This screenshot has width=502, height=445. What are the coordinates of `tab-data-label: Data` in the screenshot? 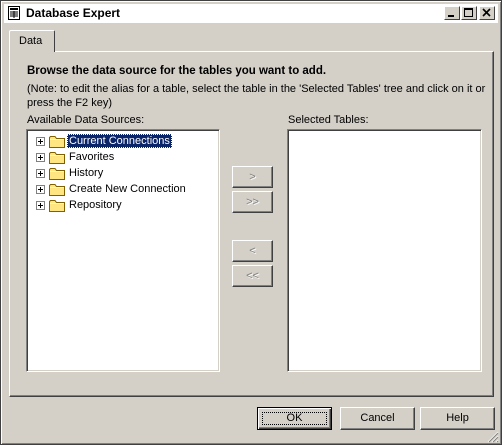 It's located at (31, 41).